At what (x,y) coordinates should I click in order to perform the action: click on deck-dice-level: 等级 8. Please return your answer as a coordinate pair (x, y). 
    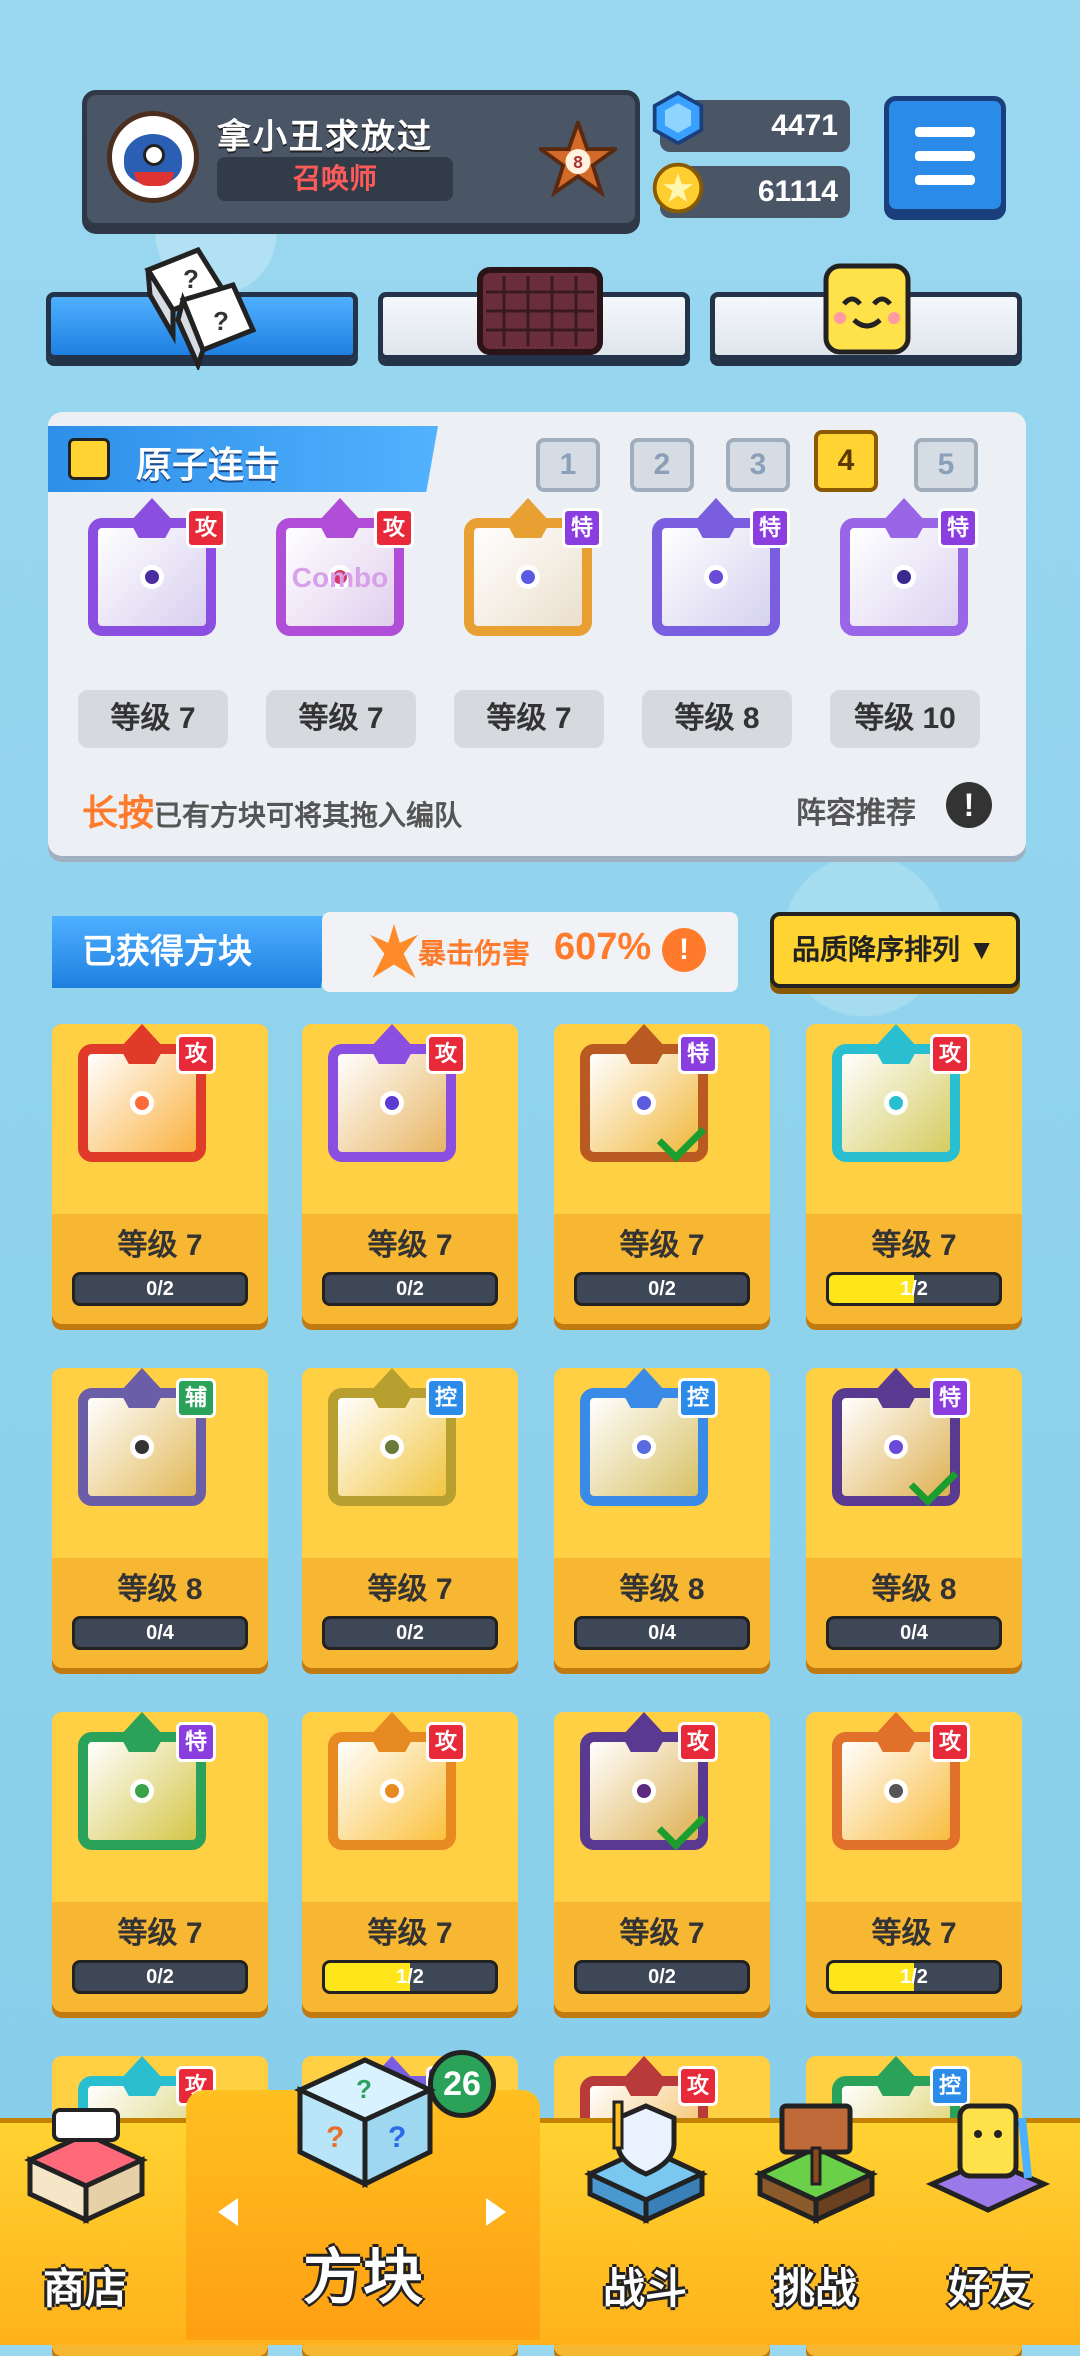
    Looking at the image, I should click on (717, 719).